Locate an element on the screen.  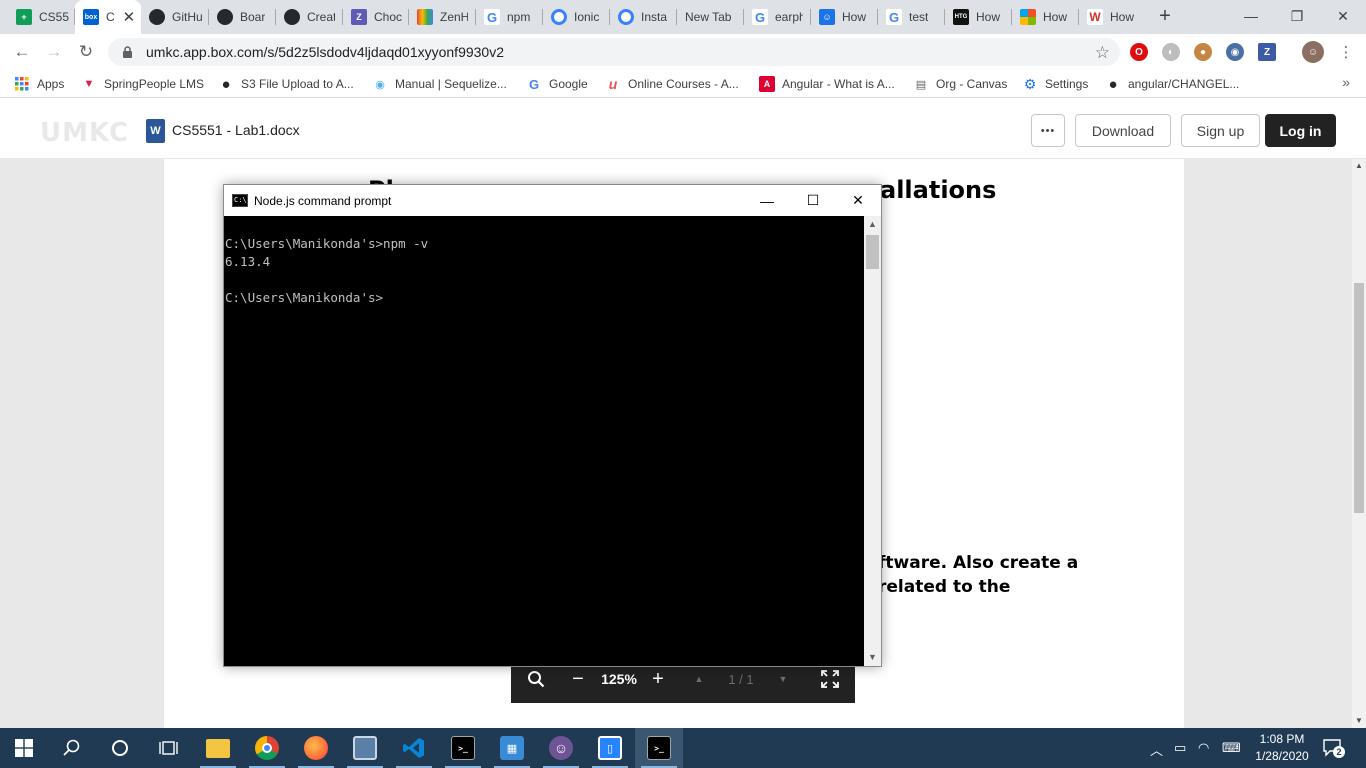
tab-title: Insta is located at coordinates (654, 17).